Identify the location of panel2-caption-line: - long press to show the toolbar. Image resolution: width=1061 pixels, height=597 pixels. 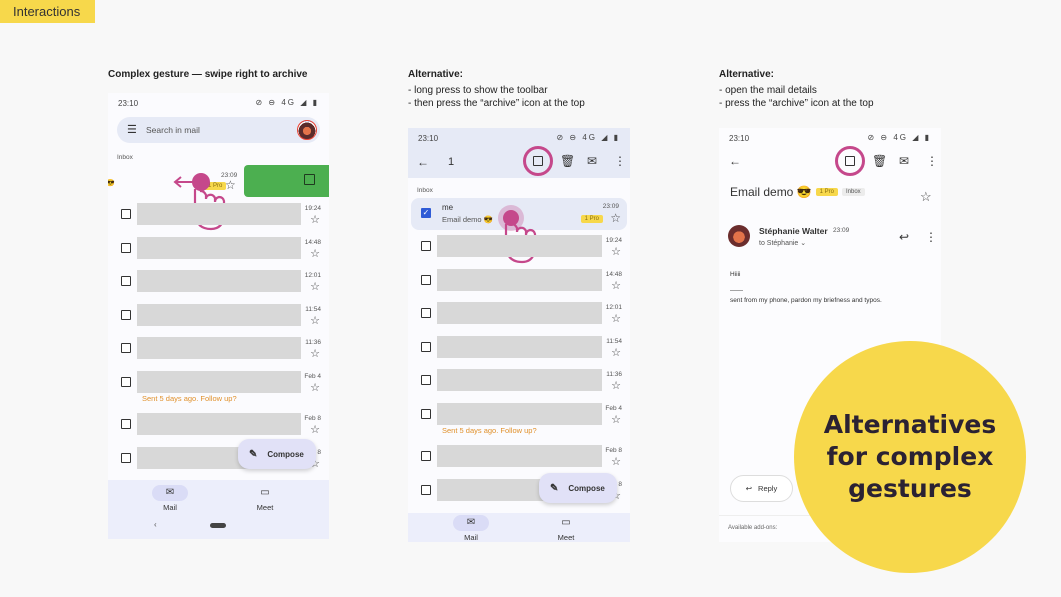
(478, 90).